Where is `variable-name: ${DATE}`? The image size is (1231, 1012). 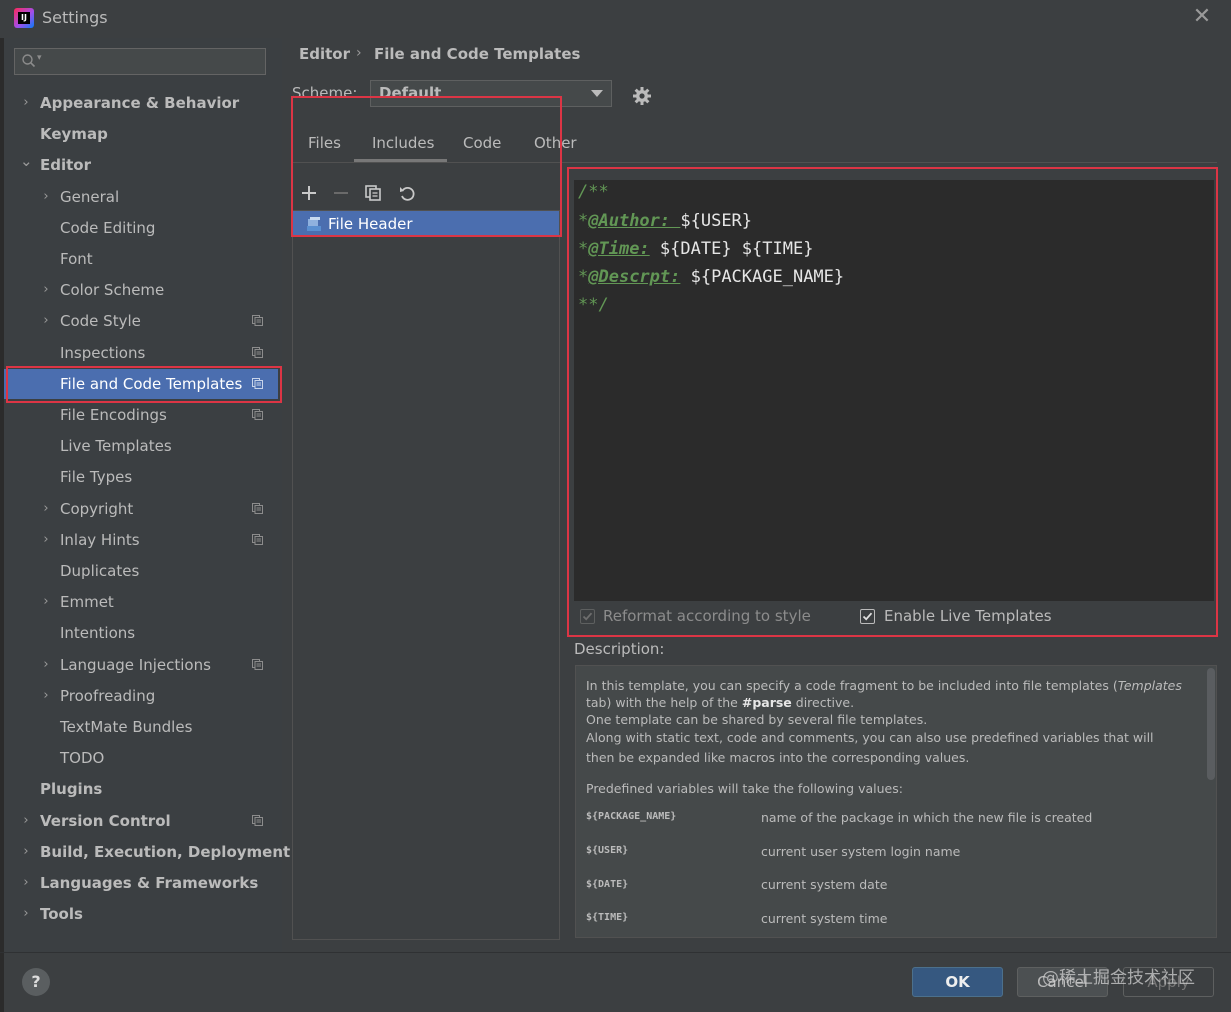
variable-name: ${DATE} is located at coordinates (607, 884).